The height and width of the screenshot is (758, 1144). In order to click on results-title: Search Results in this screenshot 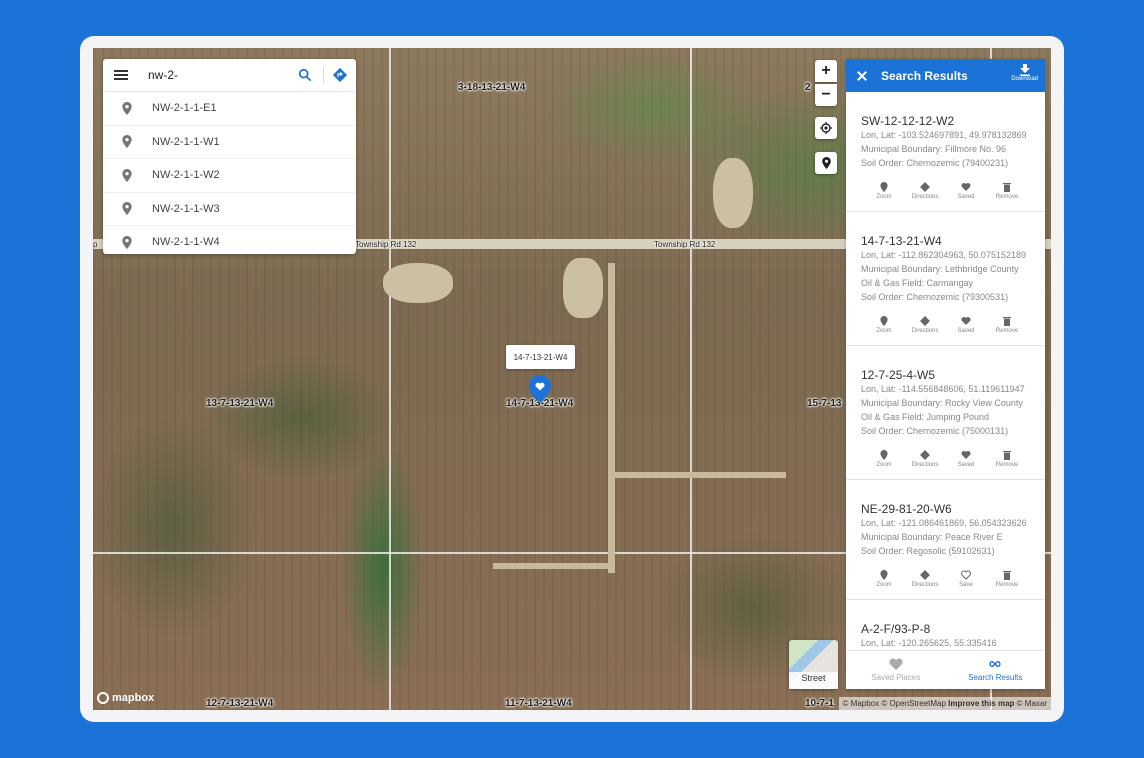, I will do `click(924, 75)`.